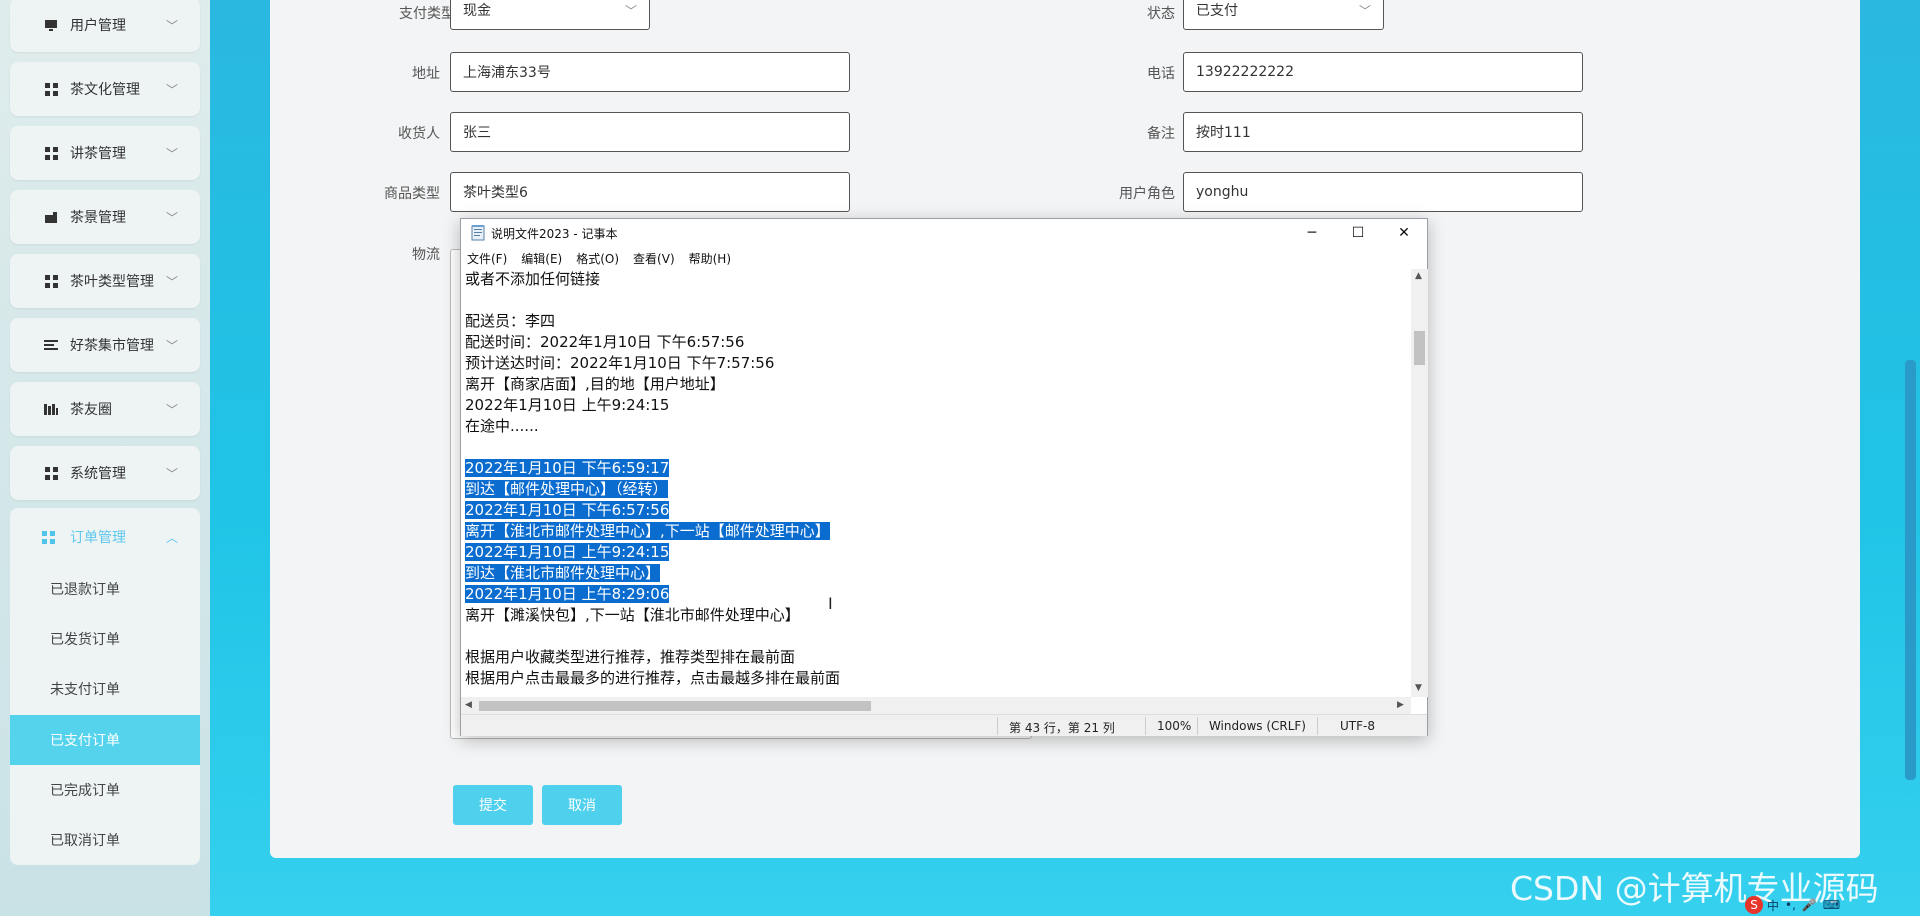  What do you see at coordinates (567, 405) in the screenshot?
I see `line-text: 2022年1月10日 上午9:24:15` at bounding box center [567, 405].